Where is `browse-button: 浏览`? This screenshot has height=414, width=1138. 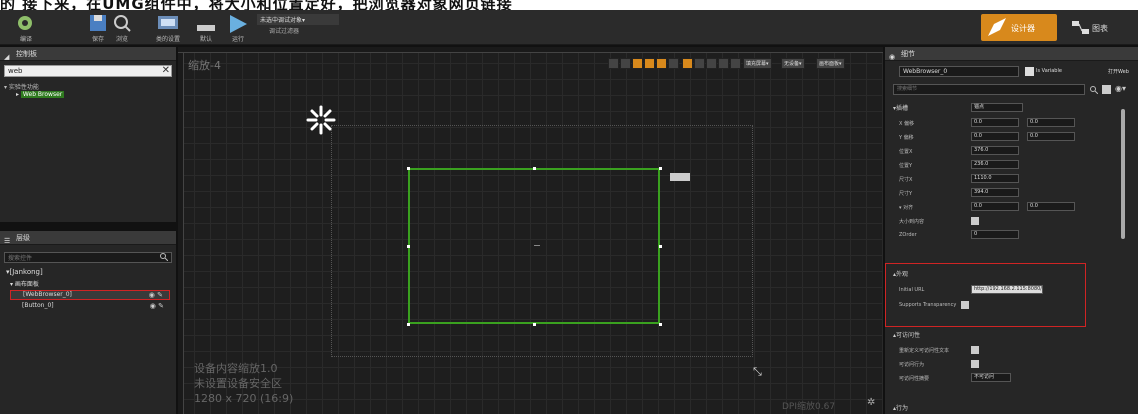 browse-button: 浏览 is located at coordinates (122, 27).